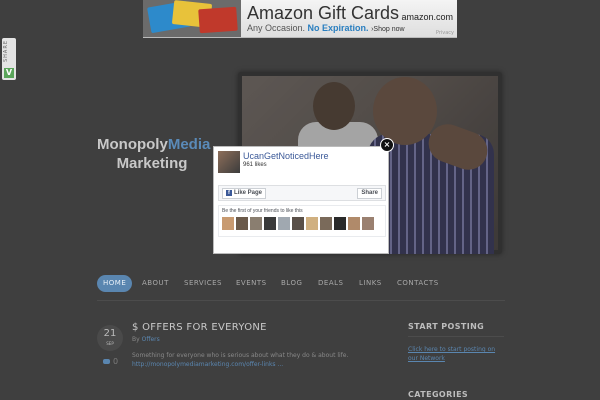 The image size is (600, 400). I want to click on ad-headline: Amazon Gift Cards, so click(323, 13).